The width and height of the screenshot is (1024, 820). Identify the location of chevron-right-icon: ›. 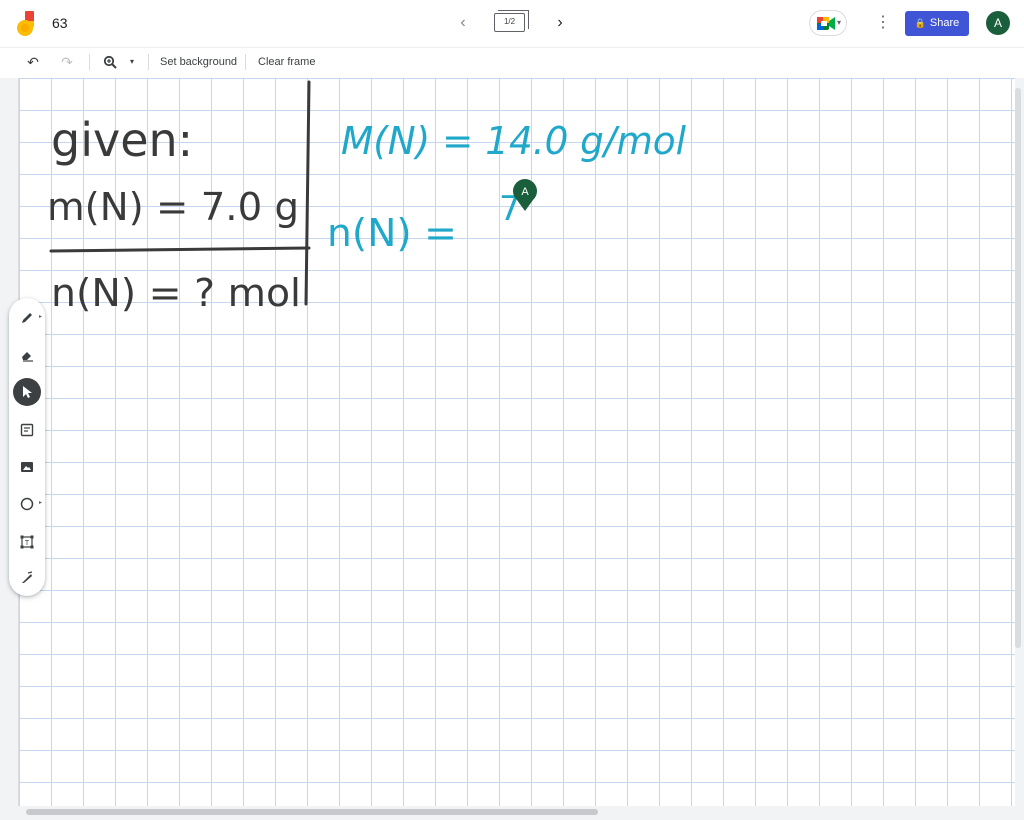
(560, 23).